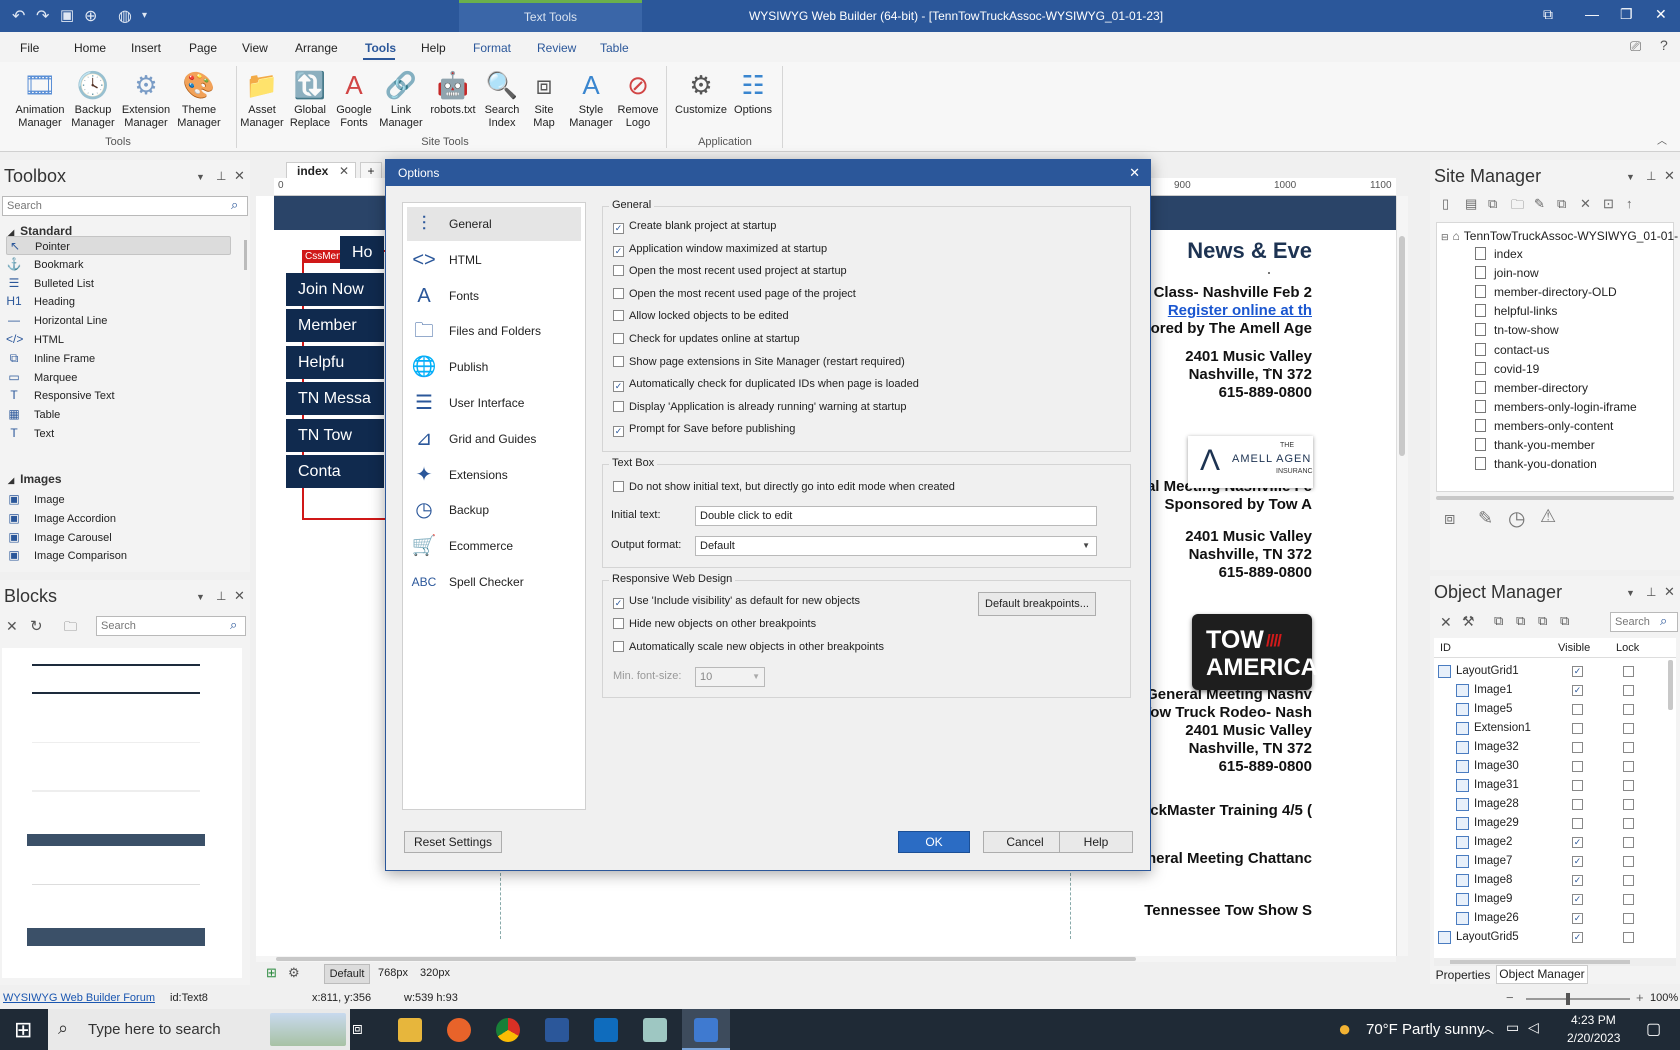  What do you see at coordinates (1554, 747) in the screenshot?
I see `object-row: Image32` at bounding box center [1554, 747].